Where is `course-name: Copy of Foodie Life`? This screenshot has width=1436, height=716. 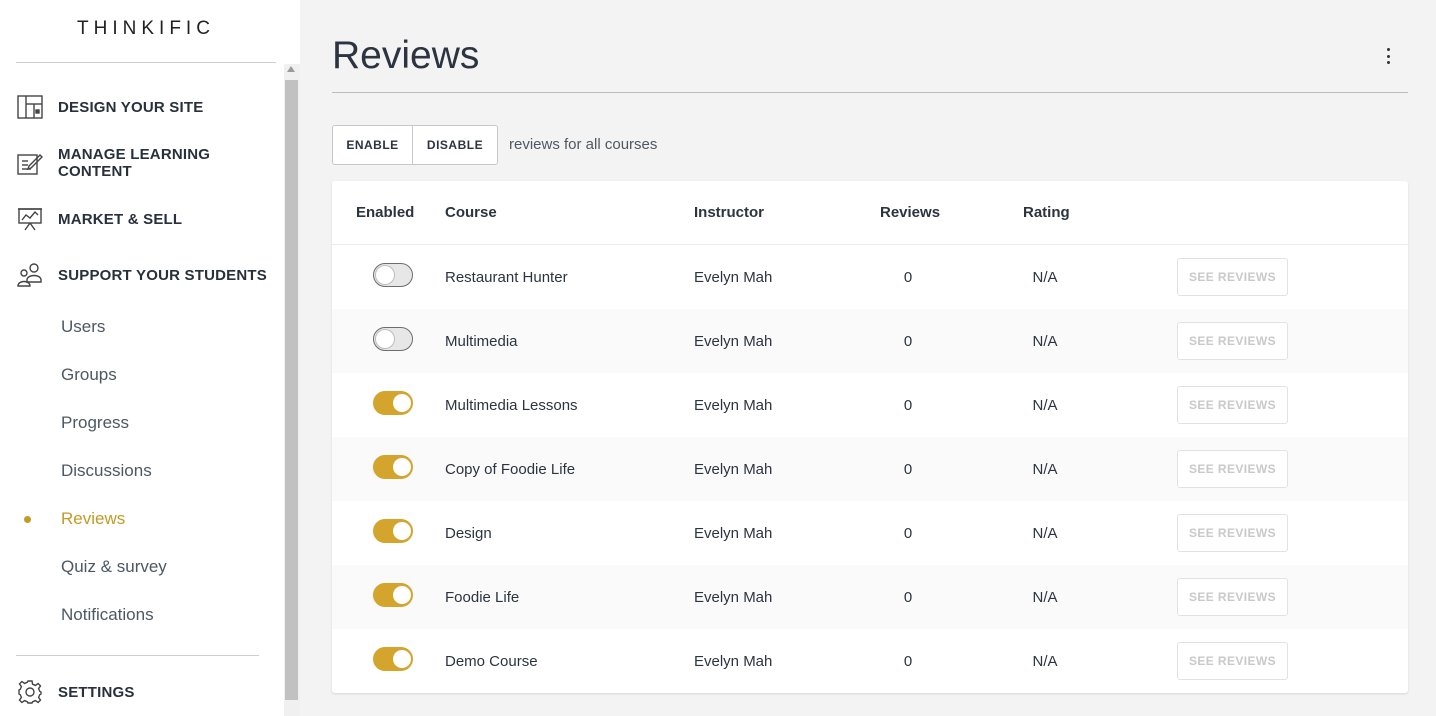 course-name: Copy of Foodie Life is located at coordinates (510, 469).